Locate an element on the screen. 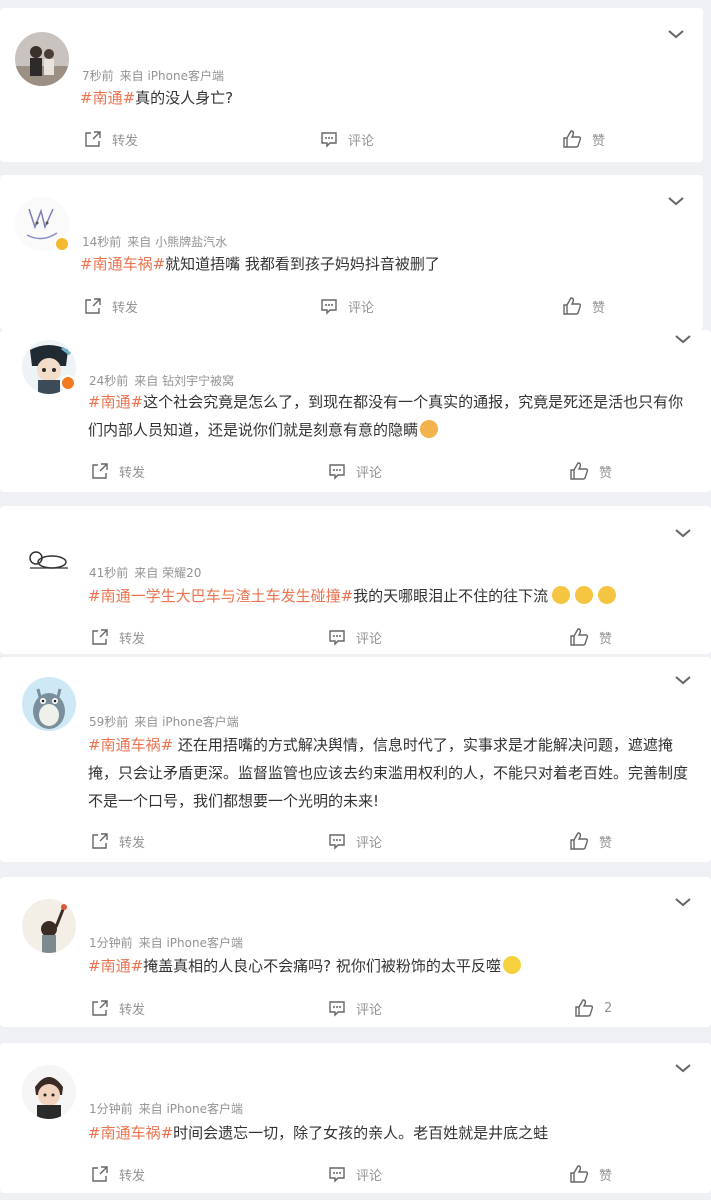  post-content: #南通一学生大巴车与渣土车发生碰撞#我的天哪眼泪止不住的往下流 is located at coordinates (393, 596).